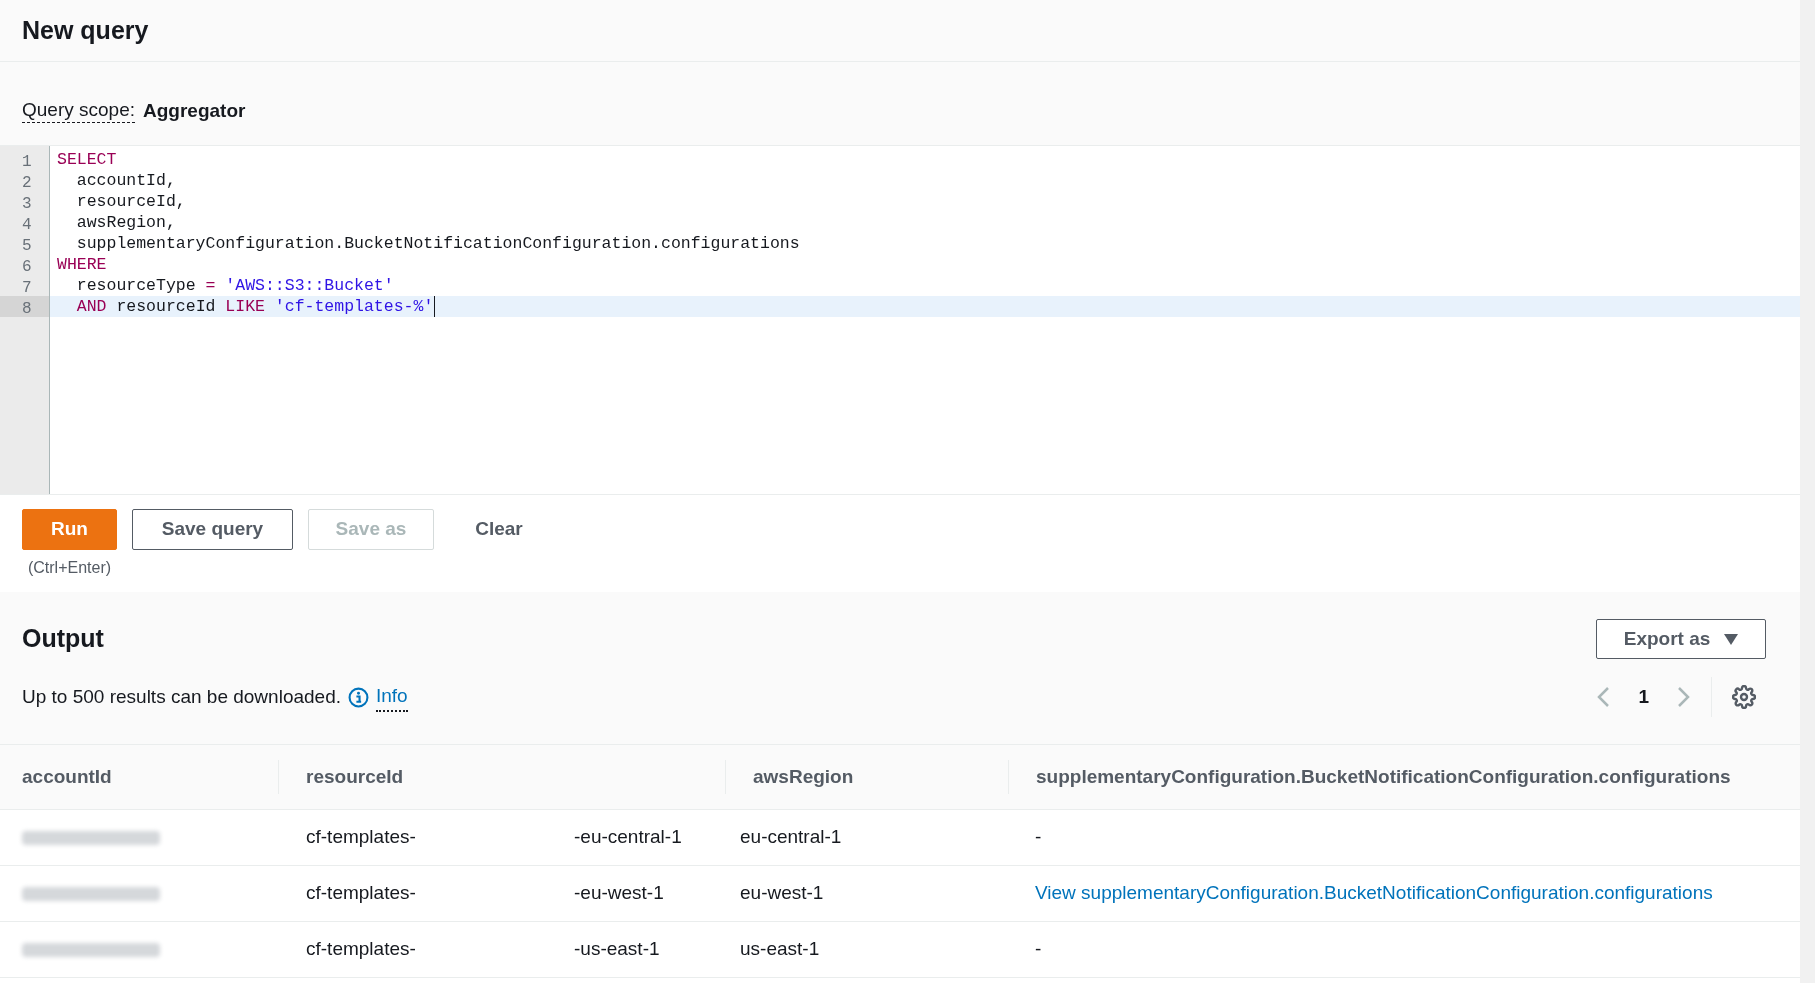  What do you see at coordinates (130, 201) in the screenshot?
I see `code-line: resourceId,` at bounding box center [130, 201].